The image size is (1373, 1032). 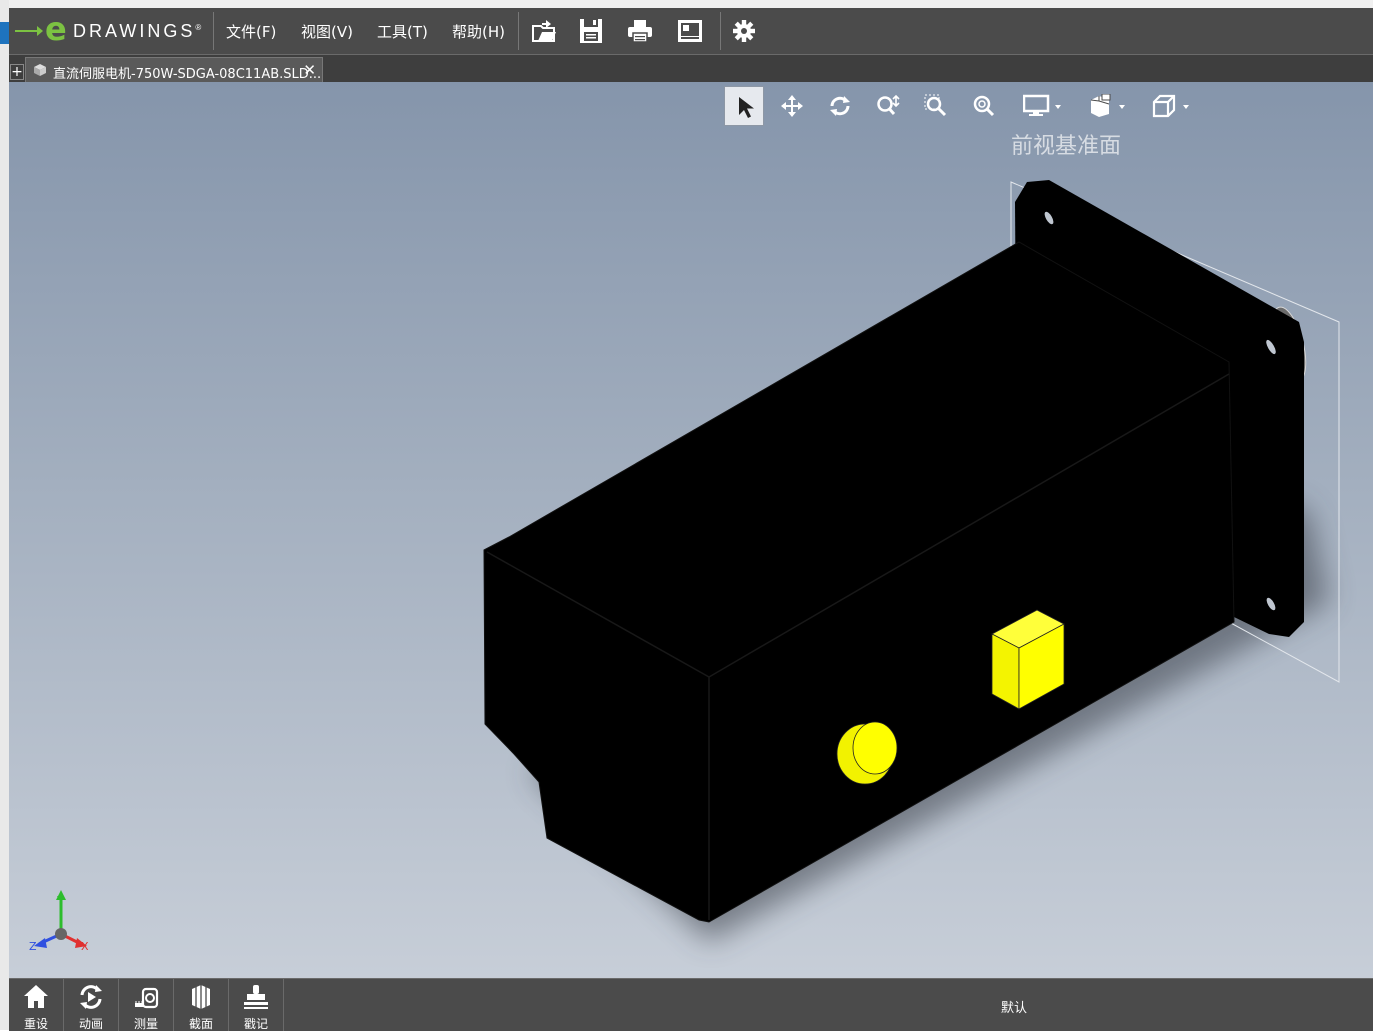 I want to click on menu-view: 视图(V), so click(x=327, y=31).